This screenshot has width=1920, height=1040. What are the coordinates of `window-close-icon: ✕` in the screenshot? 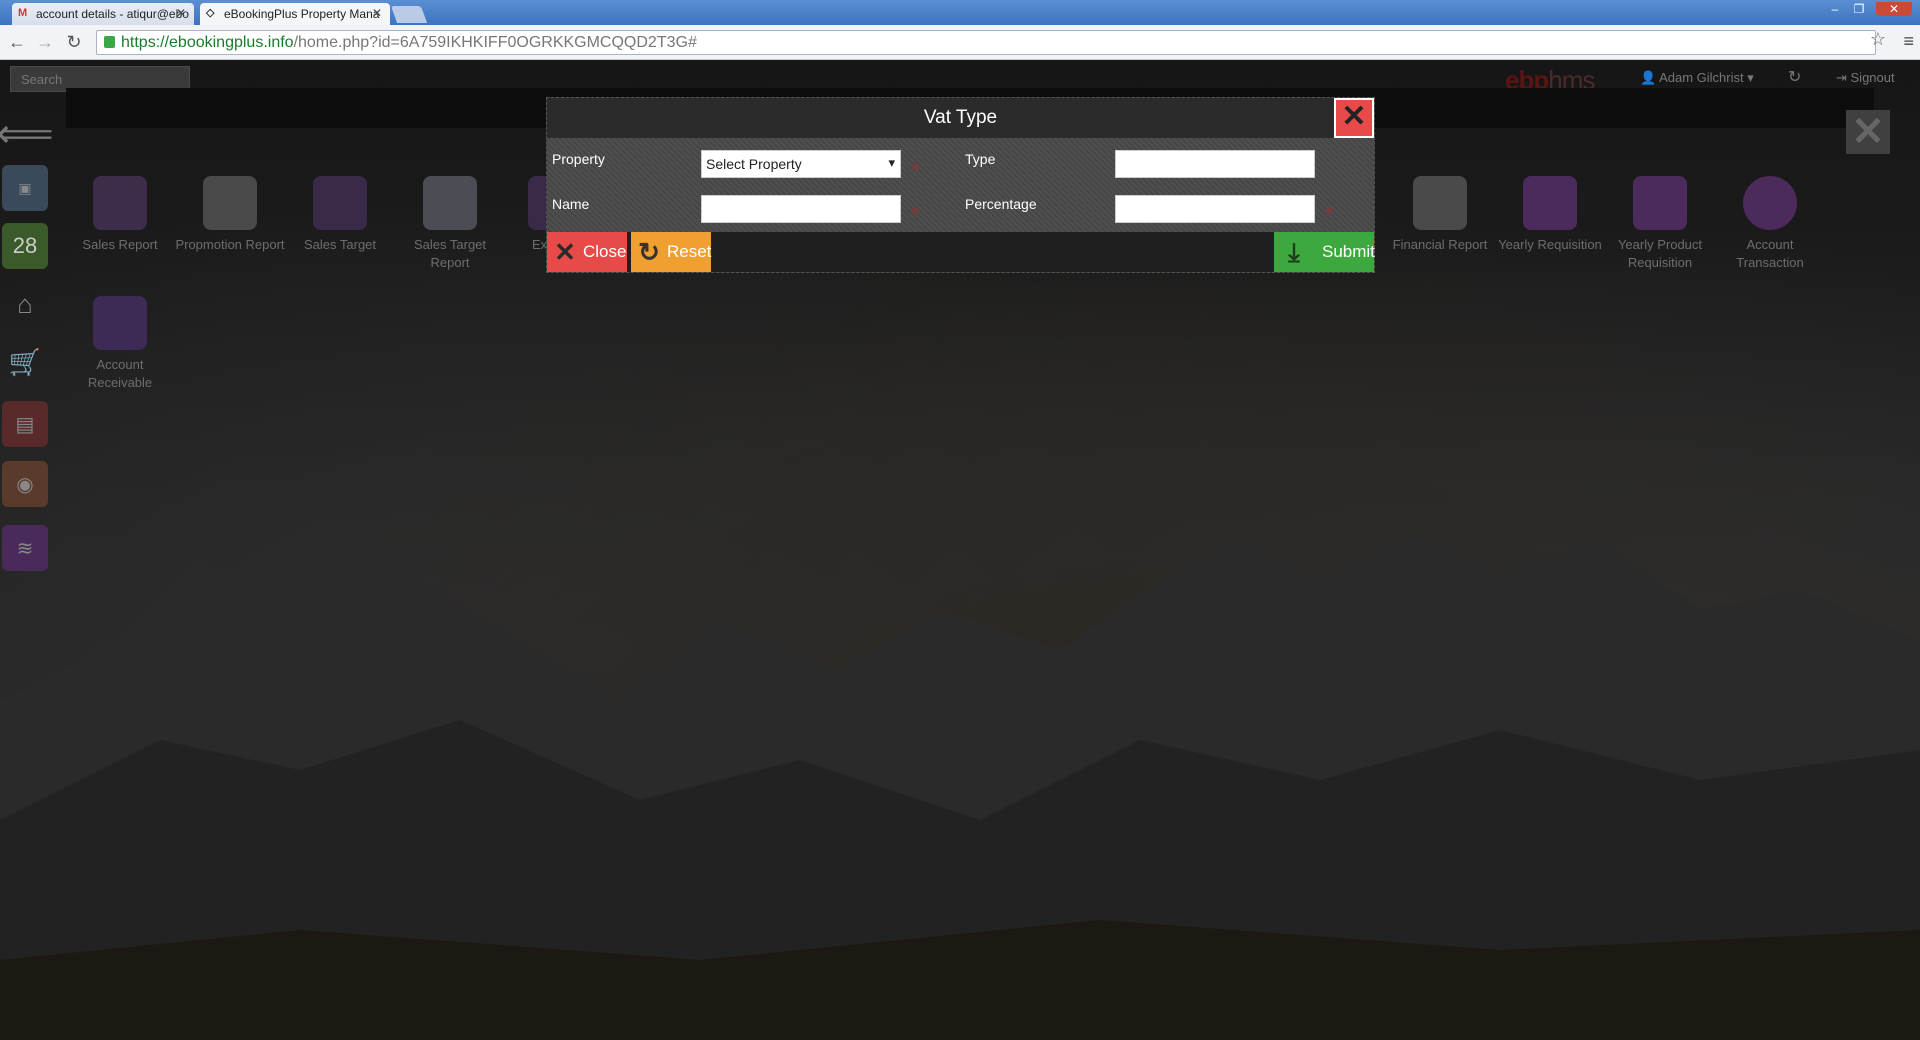 It's located at (1894, 9).